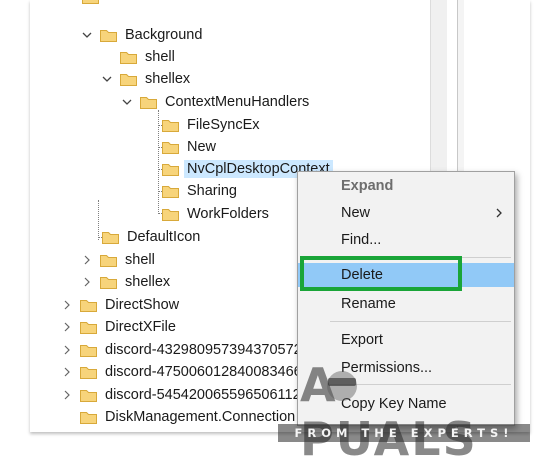 Image resolution: width=538 pixels, height=466 pixels. I want to click on tree-item-partial, so click(93, 4).